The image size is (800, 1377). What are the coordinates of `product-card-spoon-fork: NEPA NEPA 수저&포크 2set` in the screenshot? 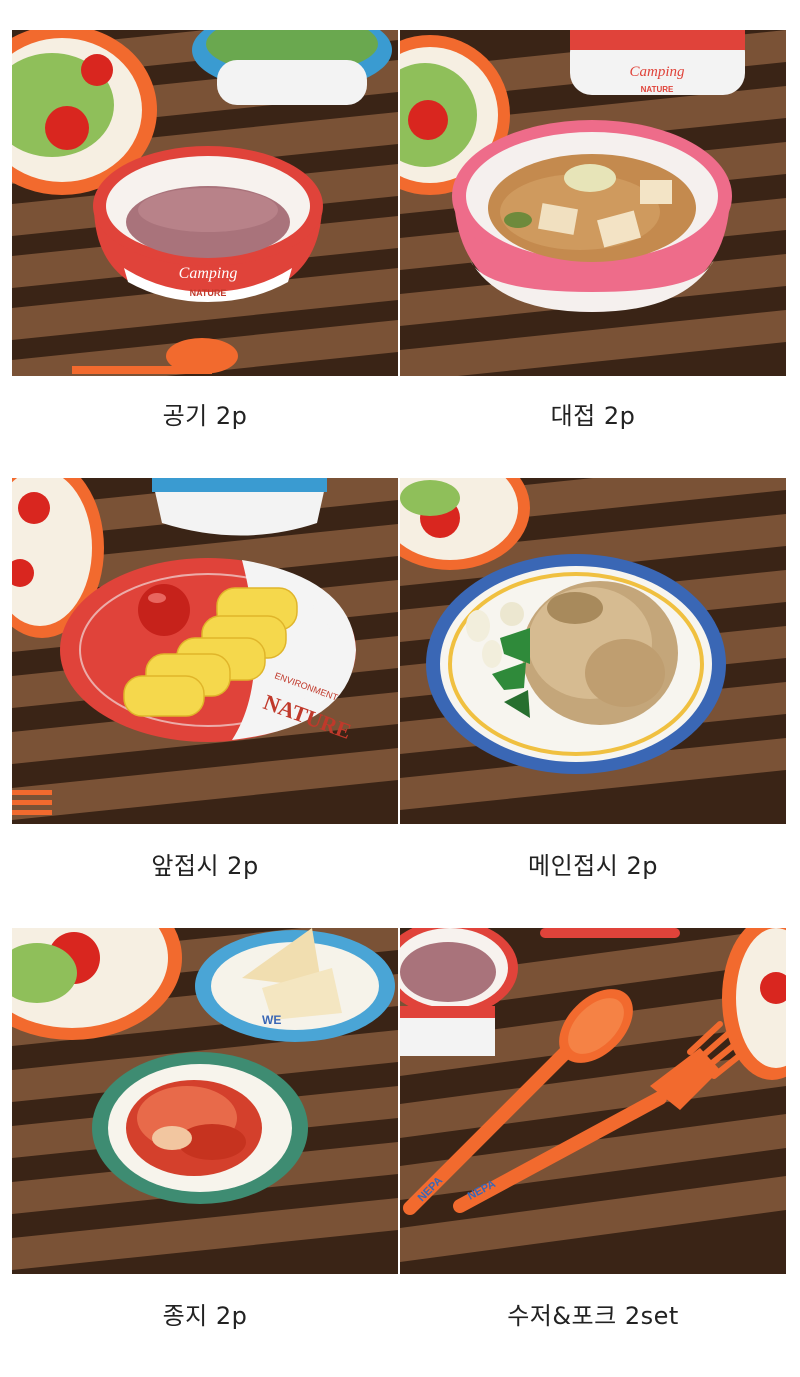 It's located at (593, 1129).